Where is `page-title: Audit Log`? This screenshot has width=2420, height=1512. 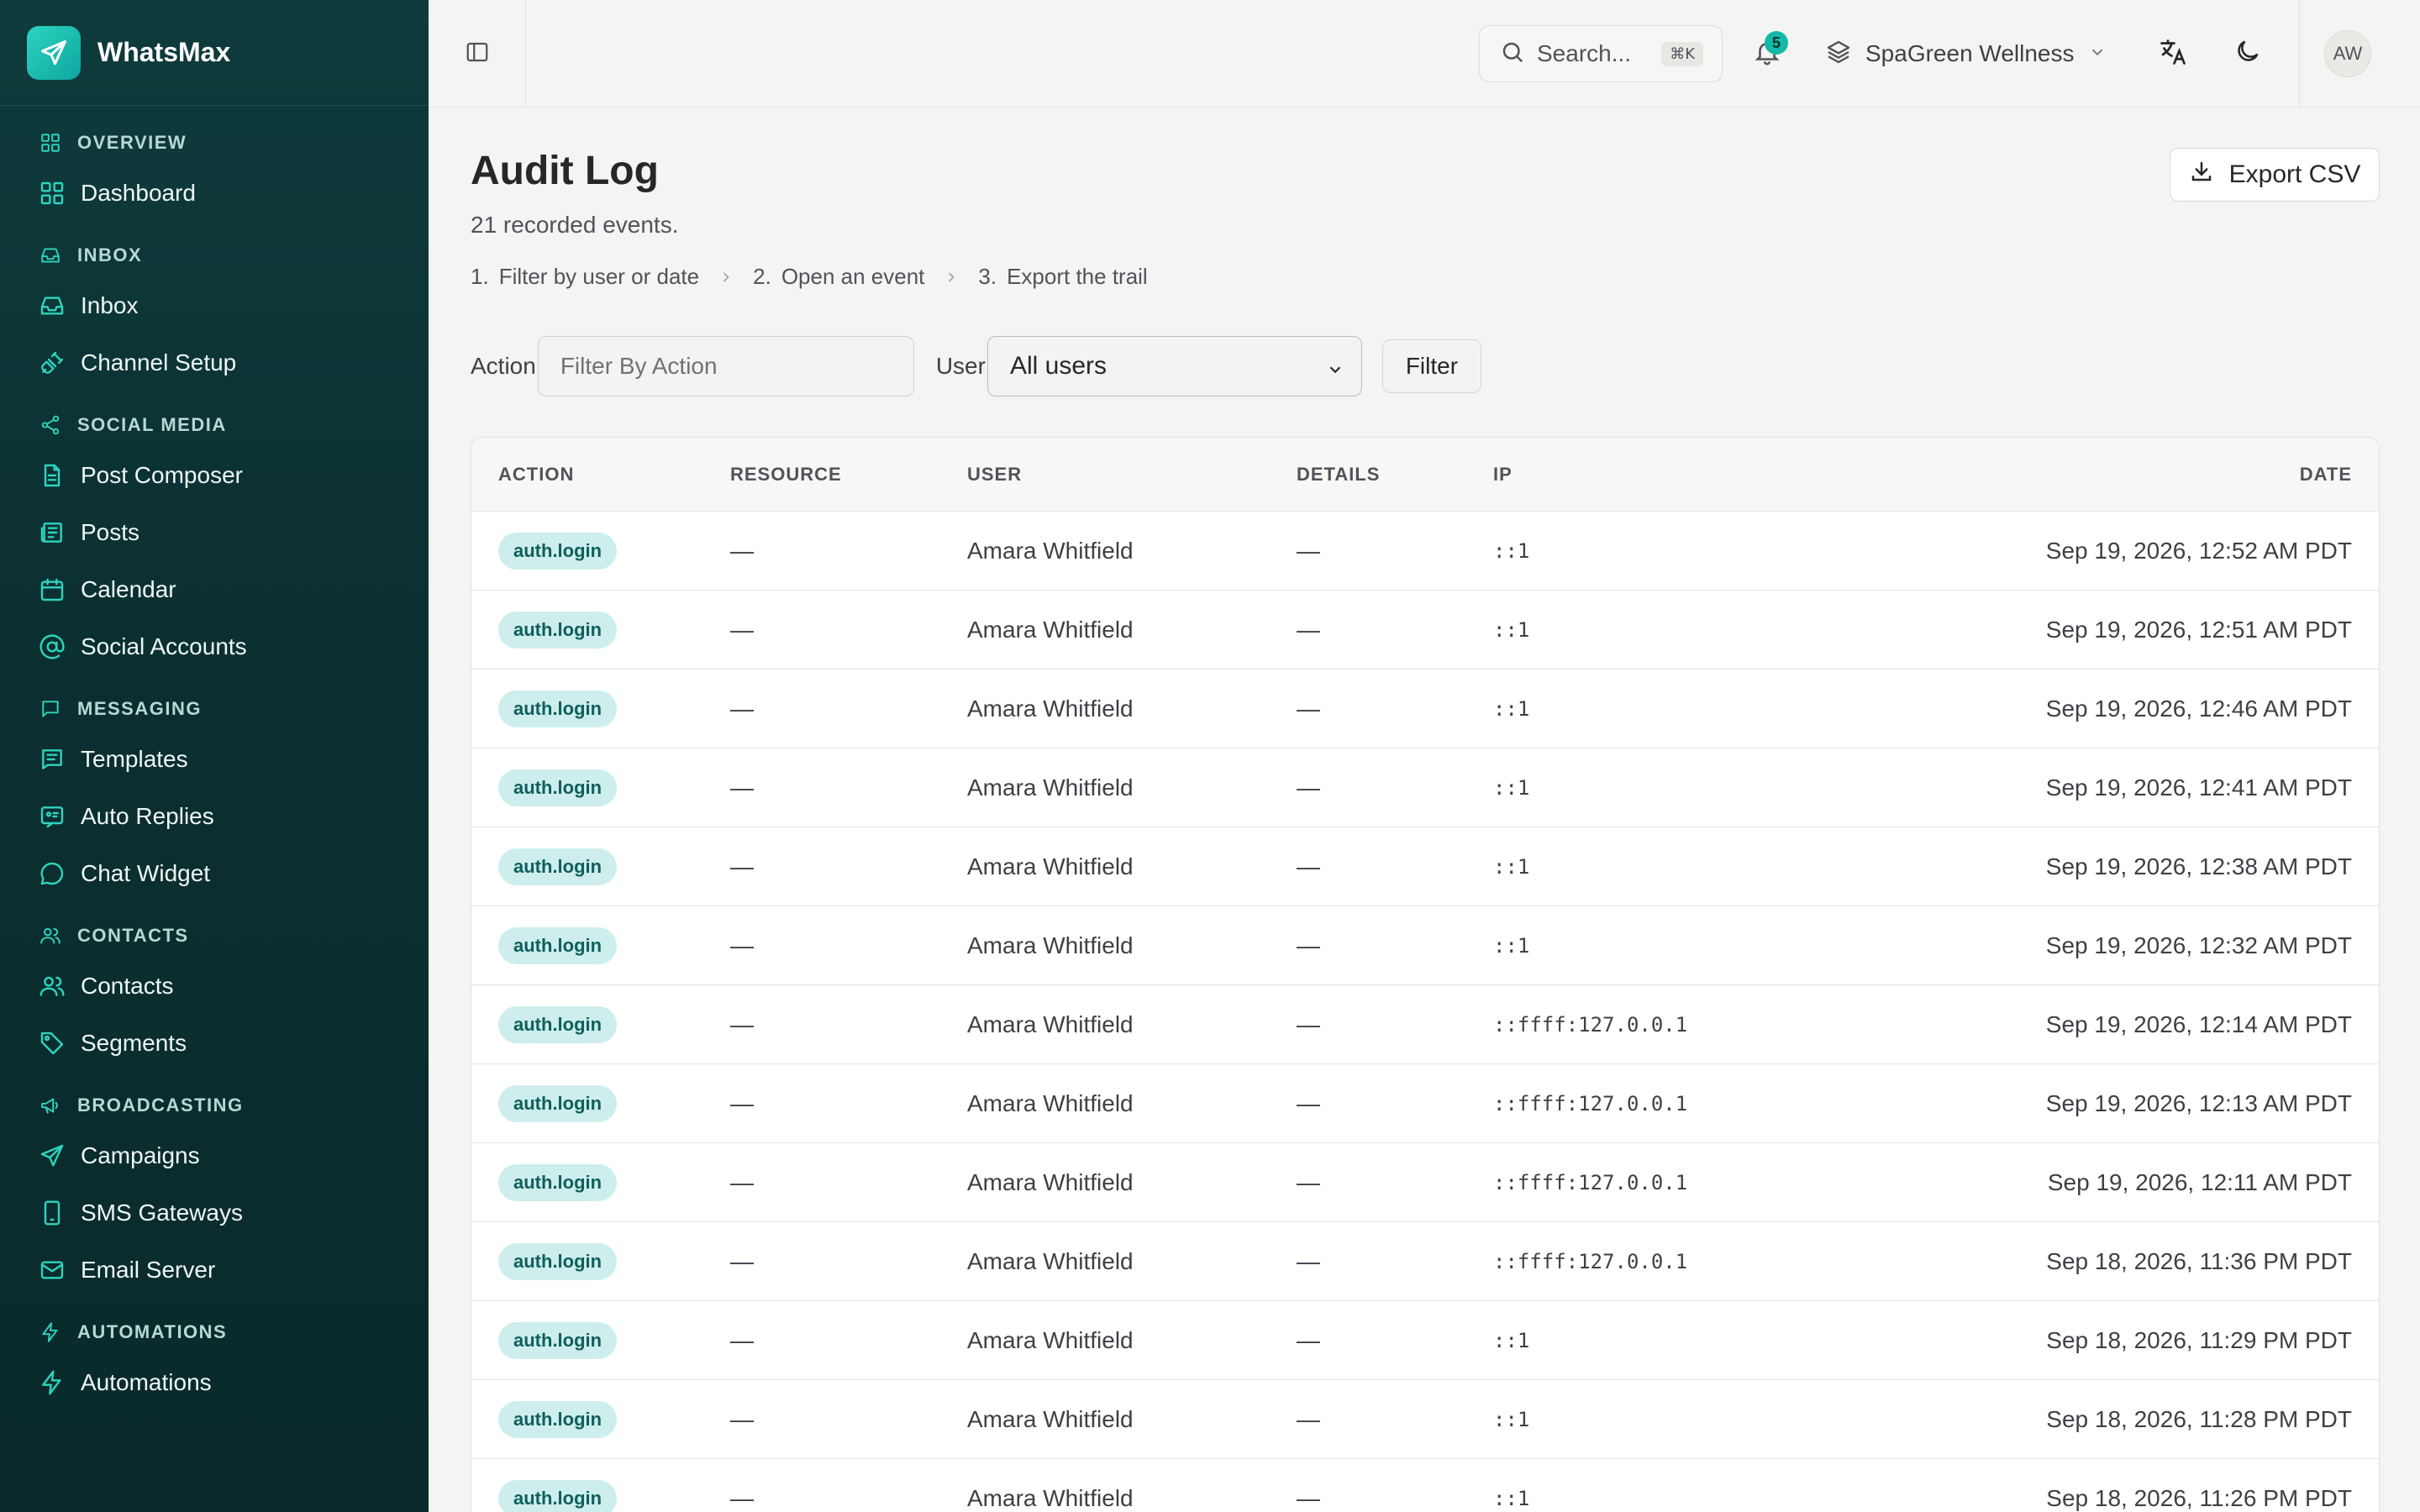
page-title: Audit Log is located at coordinates (565, 171).